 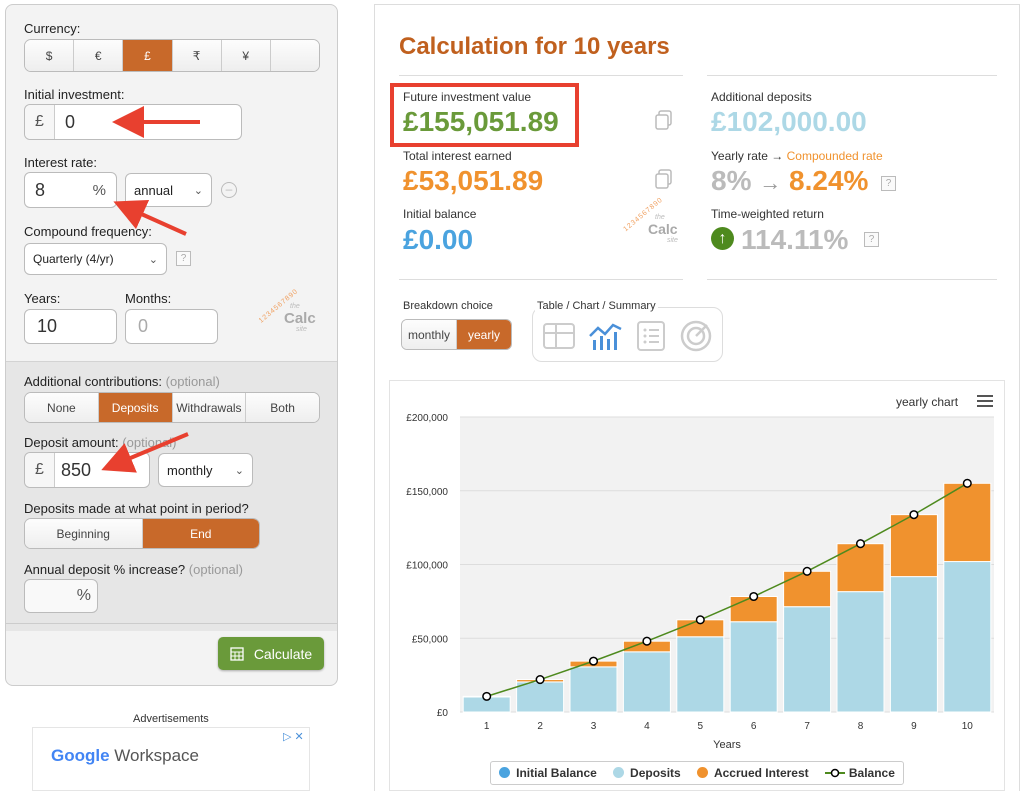 I want to click on deposit-timing-selector: Beginning End, so click(x=142, y=533).